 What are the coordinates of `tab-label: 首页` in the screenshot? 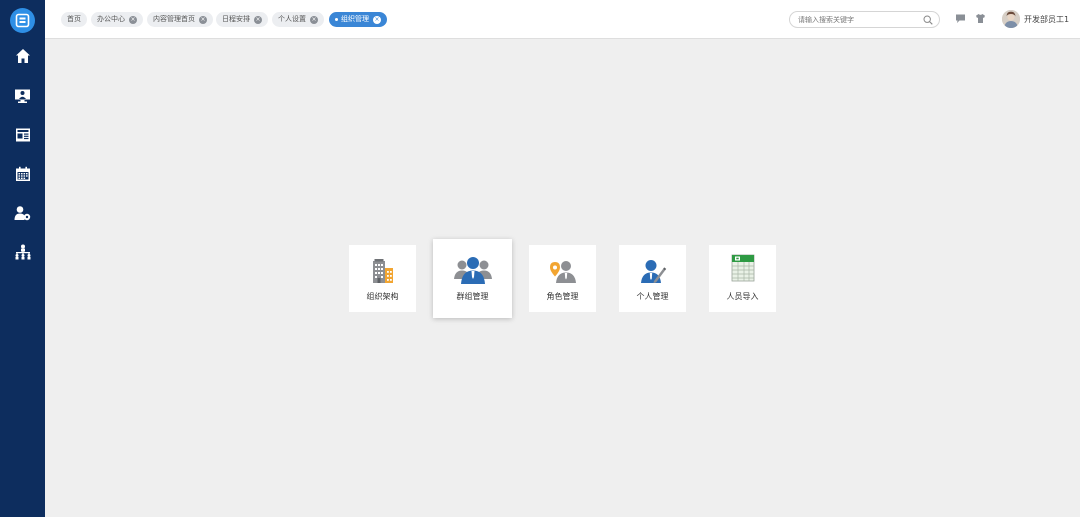 It's located at (74, 19).